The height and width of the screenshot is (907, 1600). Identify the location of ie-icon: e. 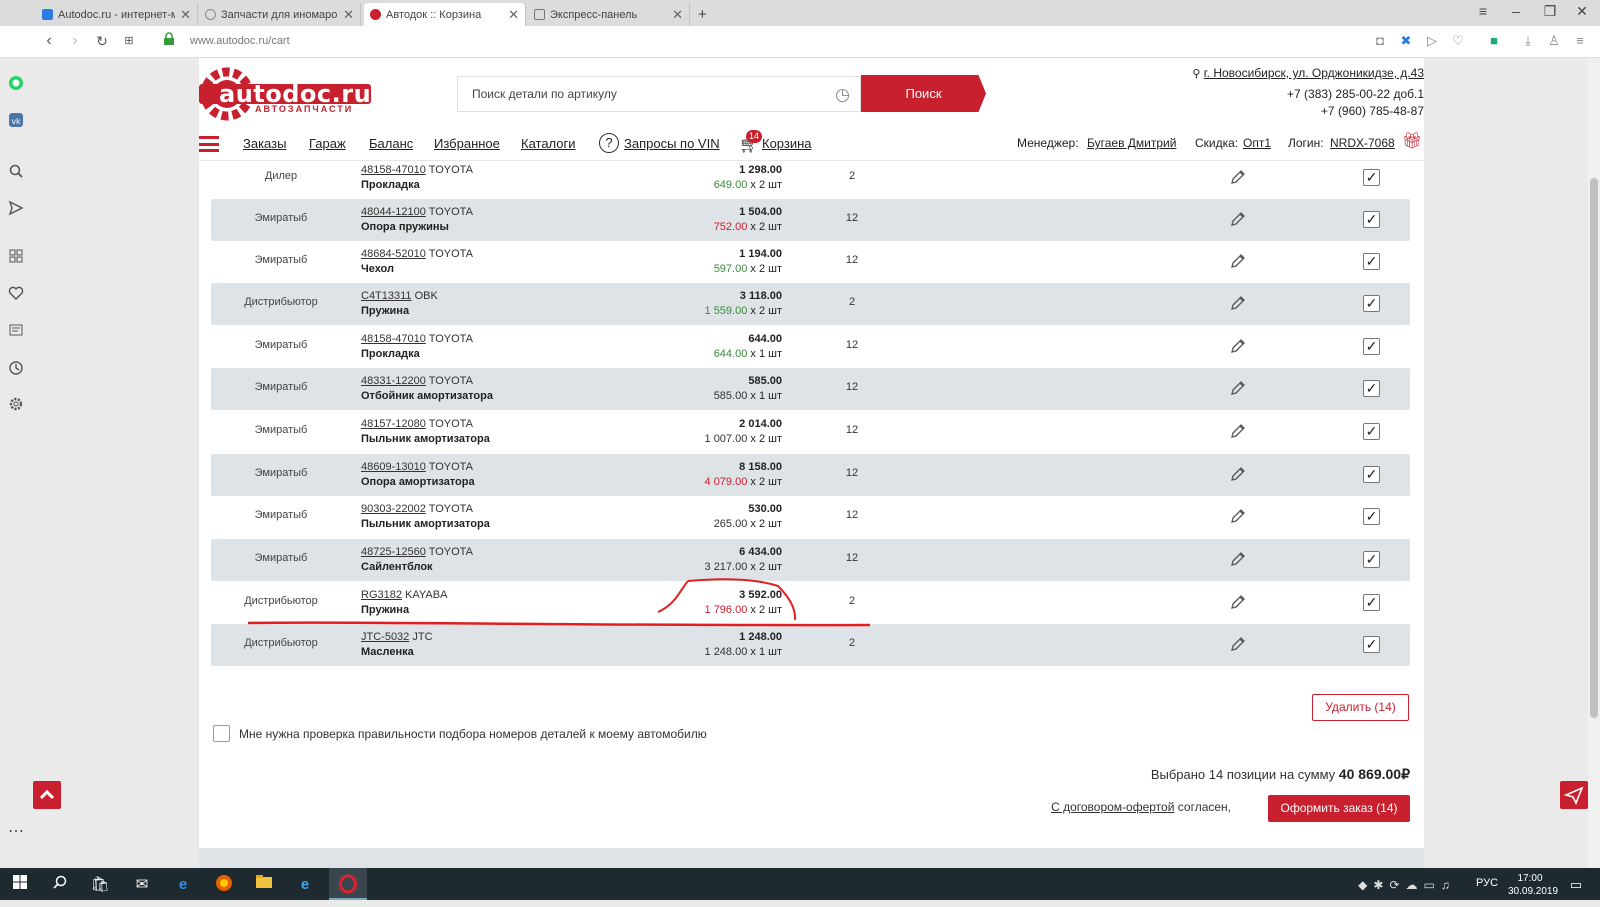
(305, 885).